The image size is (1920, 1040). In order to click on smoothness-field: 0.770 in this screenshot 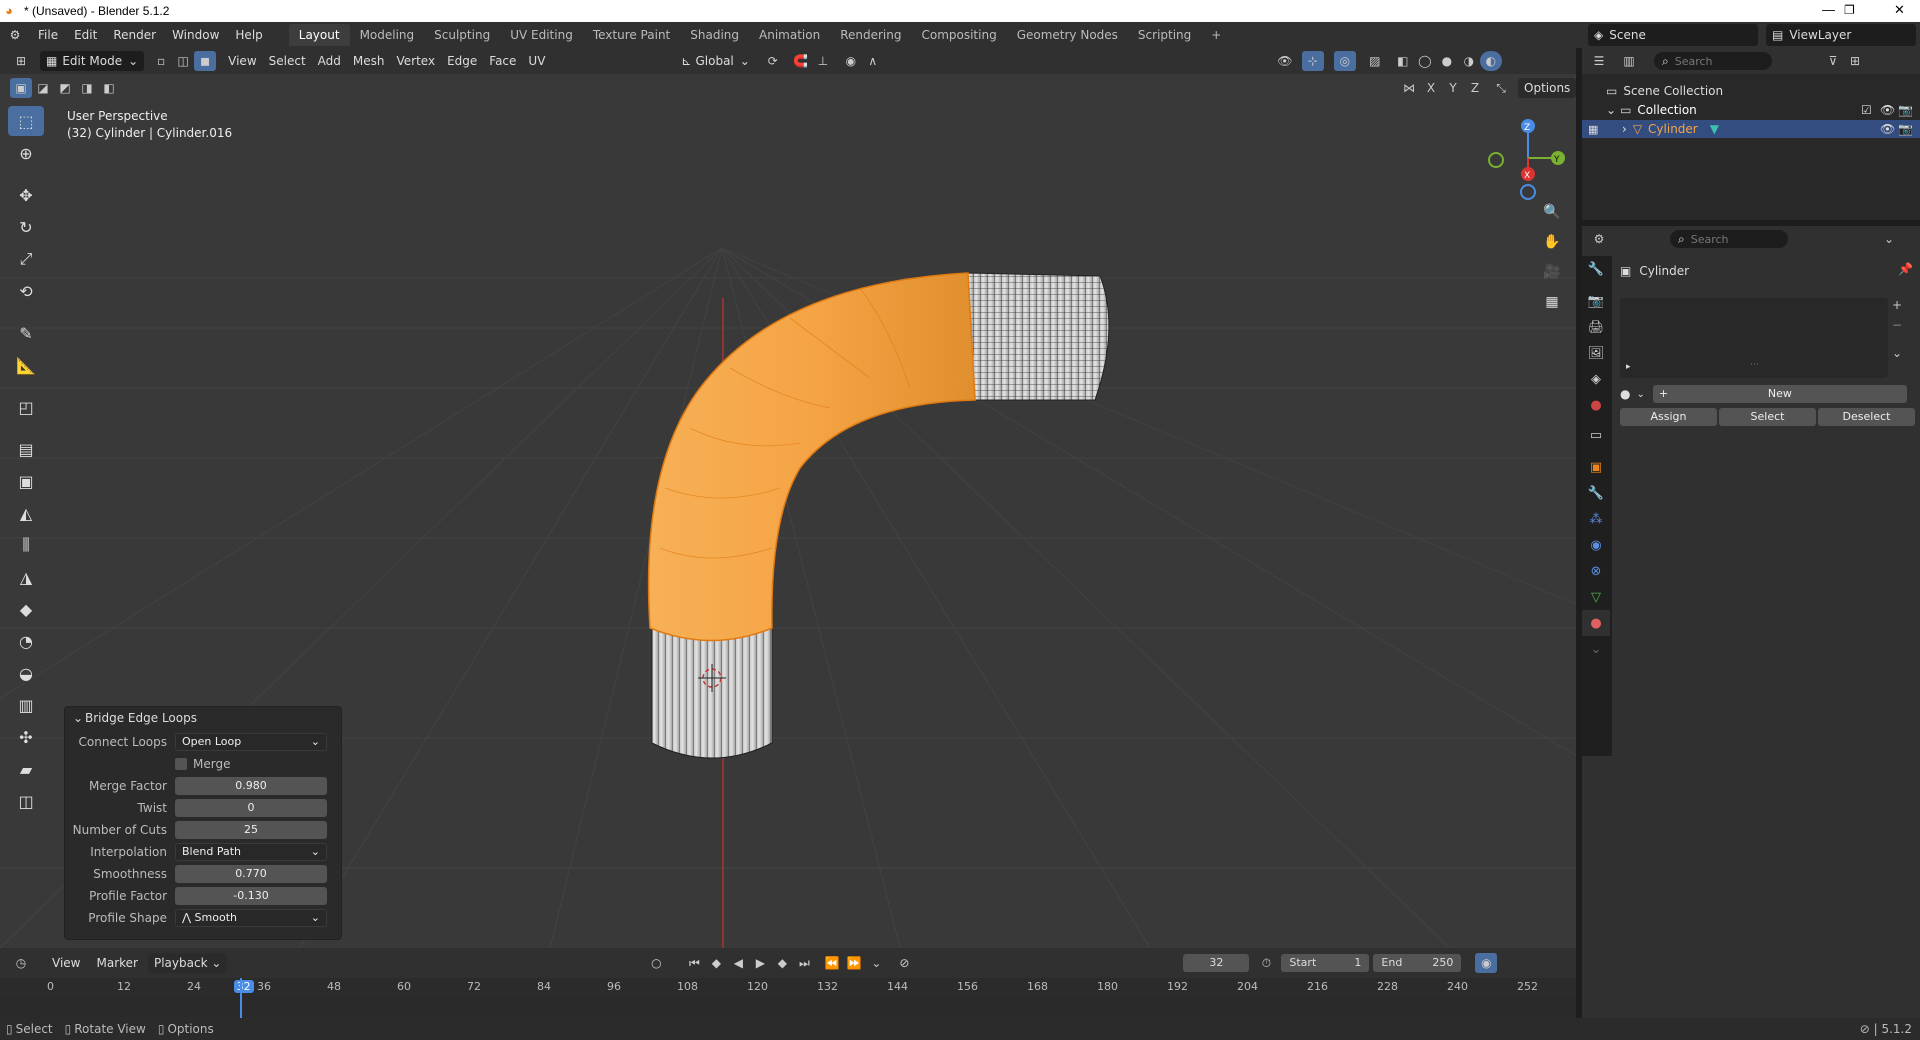, I will do `click(251, 874)`.